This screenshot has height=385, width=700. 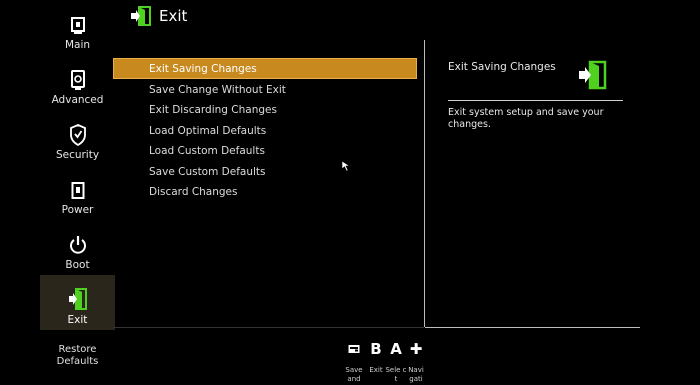 I want to click on power-icon, so click(x=77, y=190).